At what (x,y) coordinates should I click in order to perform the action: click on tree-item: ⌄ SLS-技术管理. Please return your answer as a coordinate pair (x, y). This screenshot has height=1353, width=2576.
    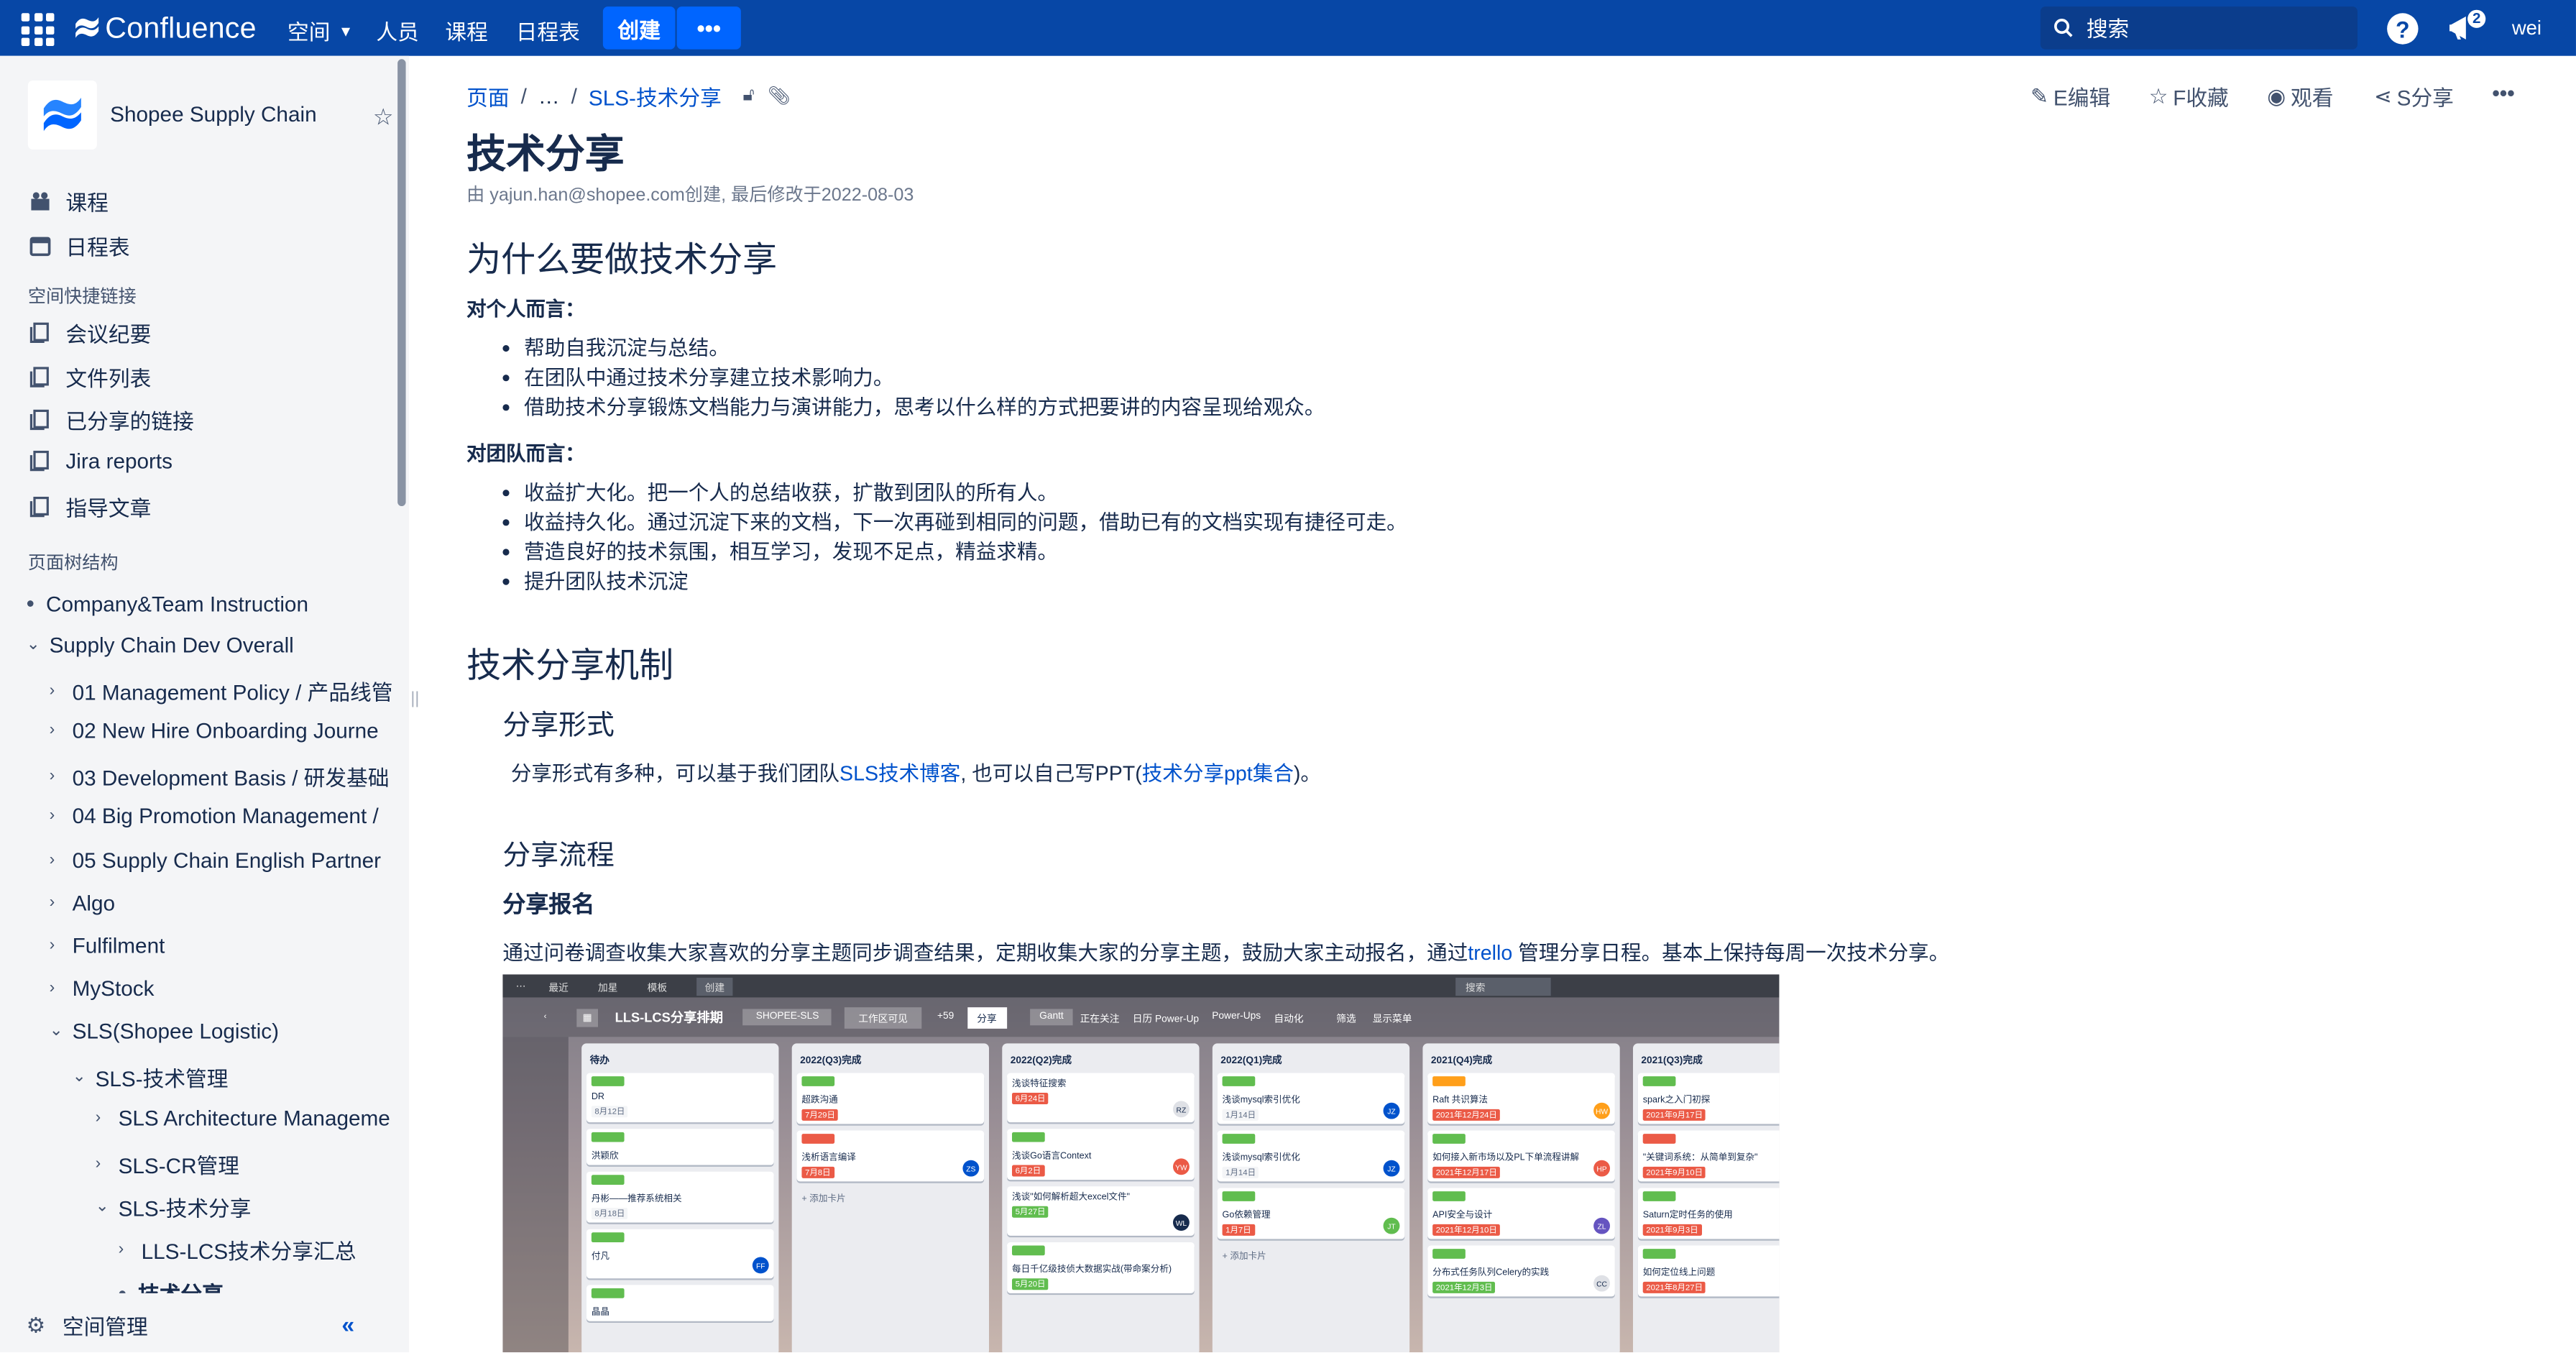
    Looking at the image, I should click on (151, 1077).